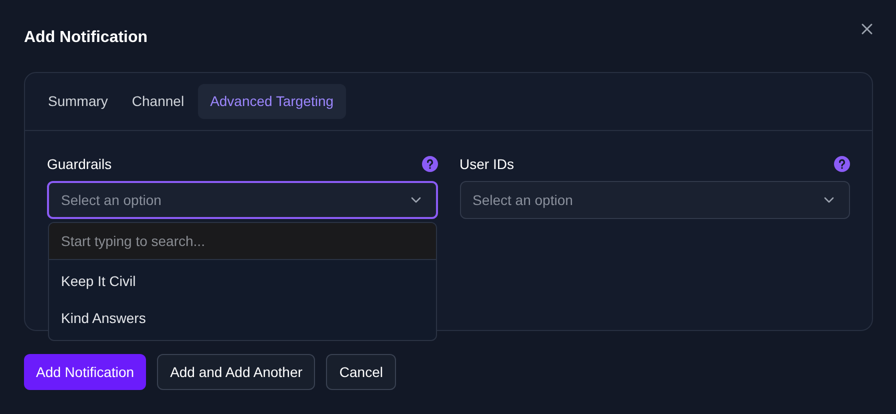  Describe the element at coordinates (361, 372) in the screenshot. I see `dialog-button: Cancel` at that location.